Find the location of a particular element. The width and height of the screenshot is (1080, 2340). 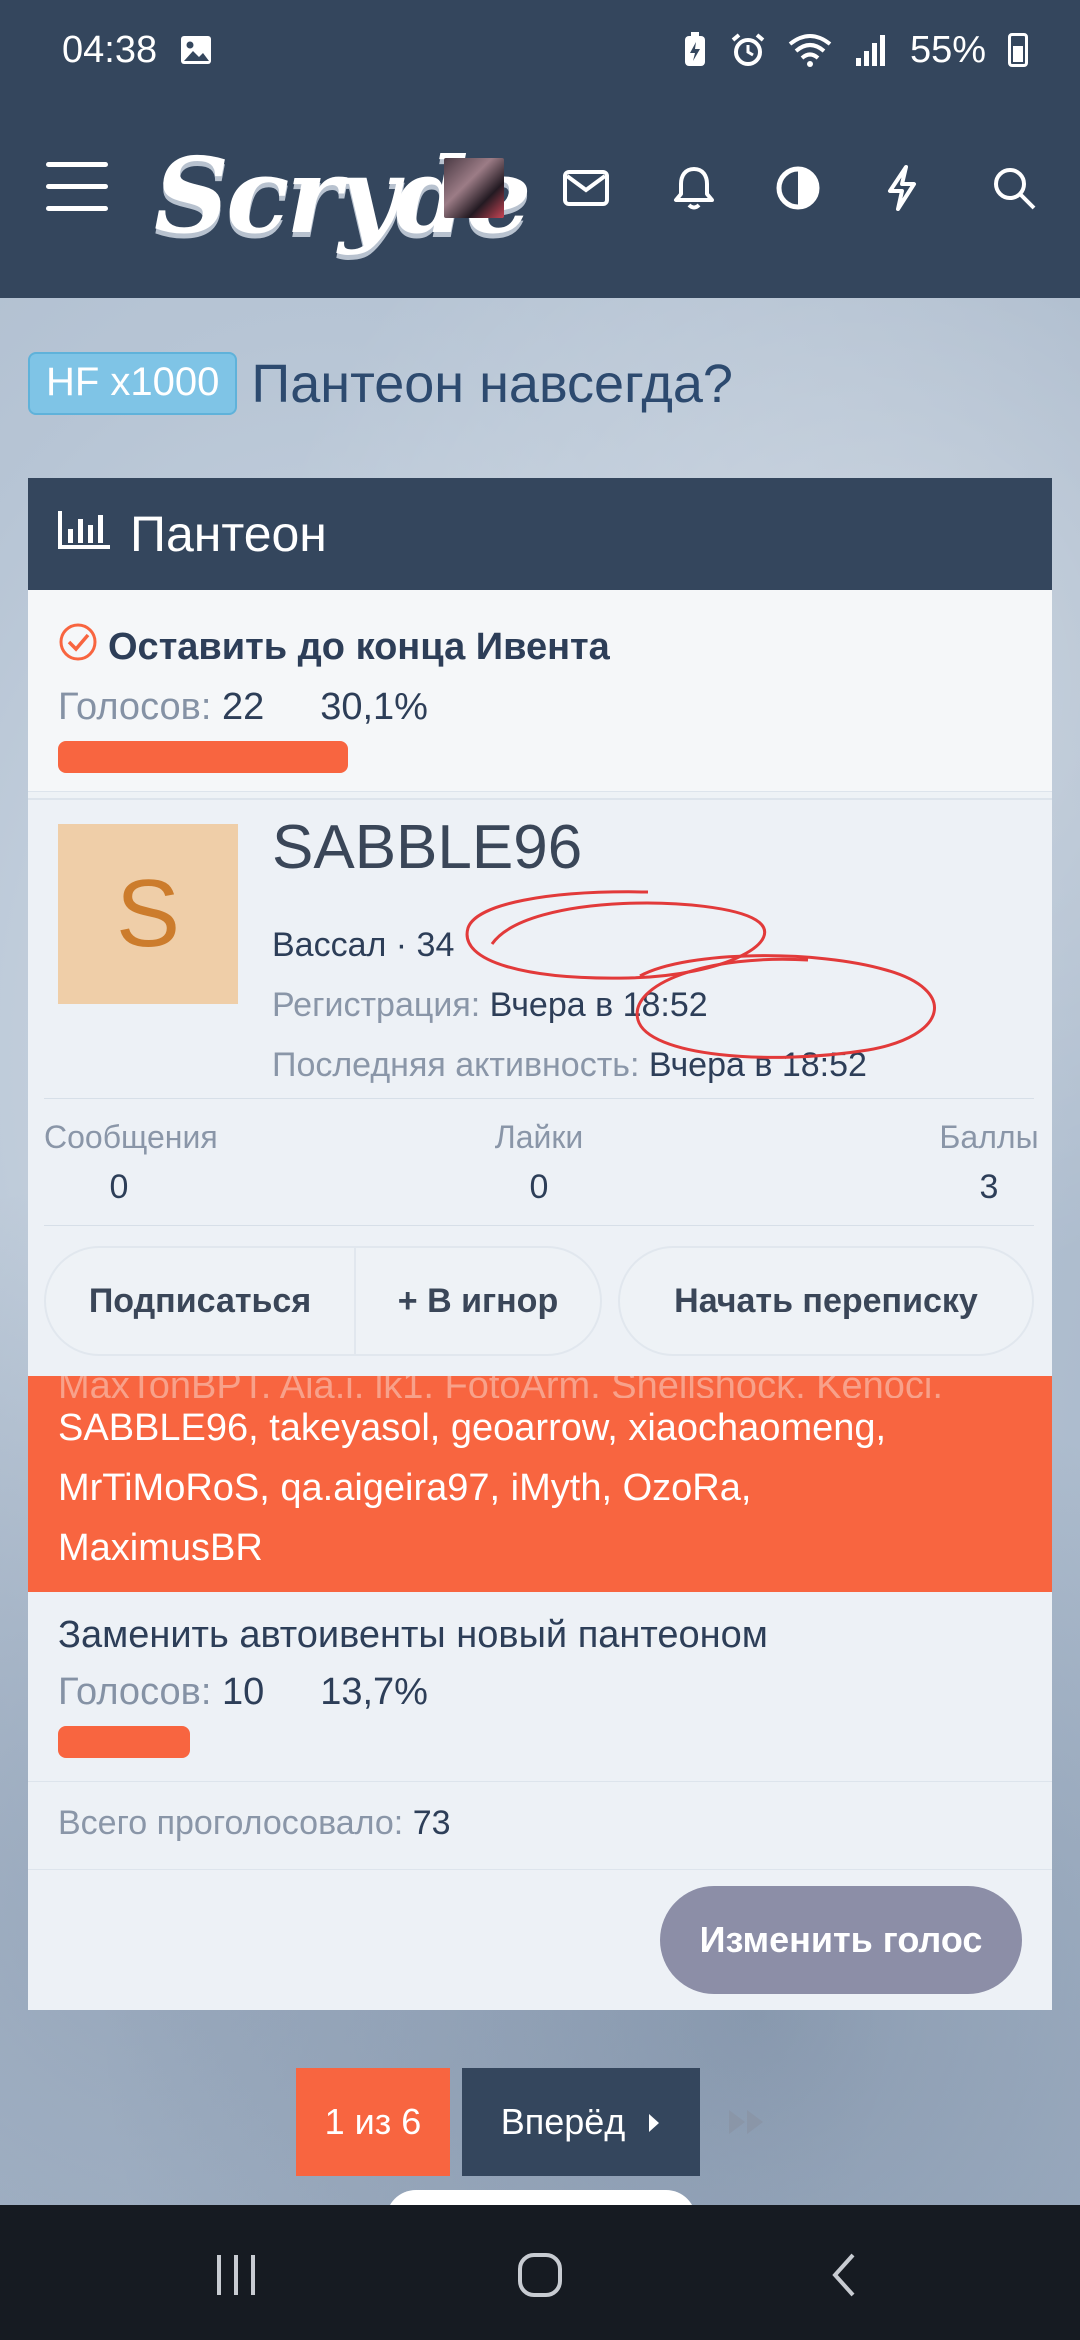

voters-line: MaximusBR is located at coordinates (160, 1548).